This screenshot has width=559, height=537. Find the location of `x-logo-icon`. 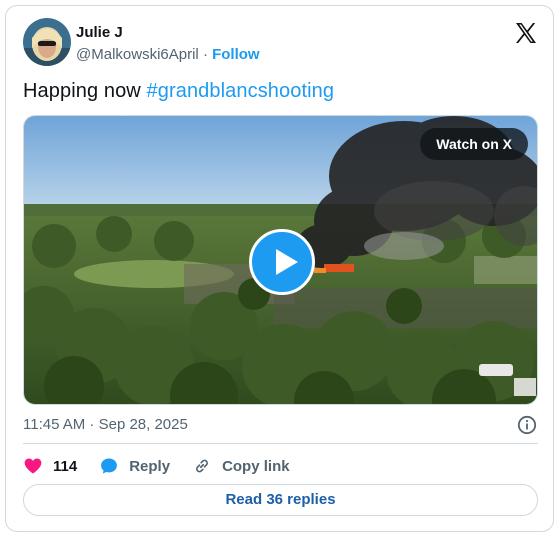

x-logo-icon is located at coordinates (526, 33).